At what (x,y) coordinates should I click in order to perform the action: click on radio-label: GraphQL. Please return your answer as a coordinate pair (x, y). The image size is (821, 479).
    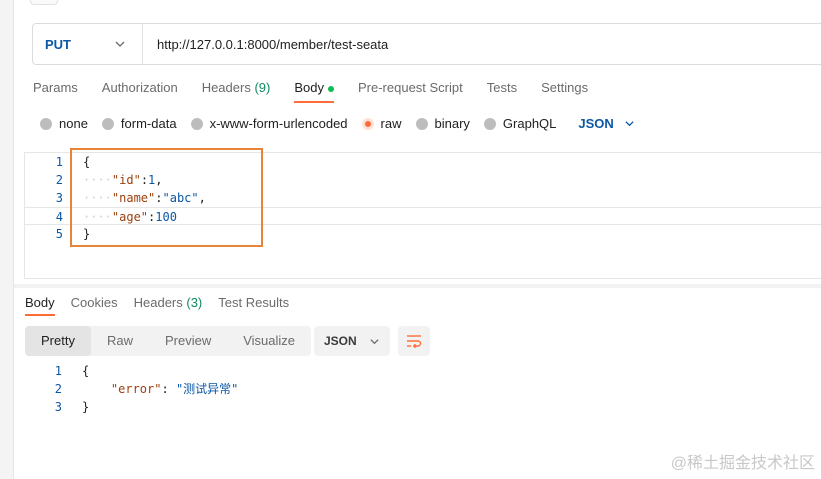
    Looking at the image, I should click on (529, 123).